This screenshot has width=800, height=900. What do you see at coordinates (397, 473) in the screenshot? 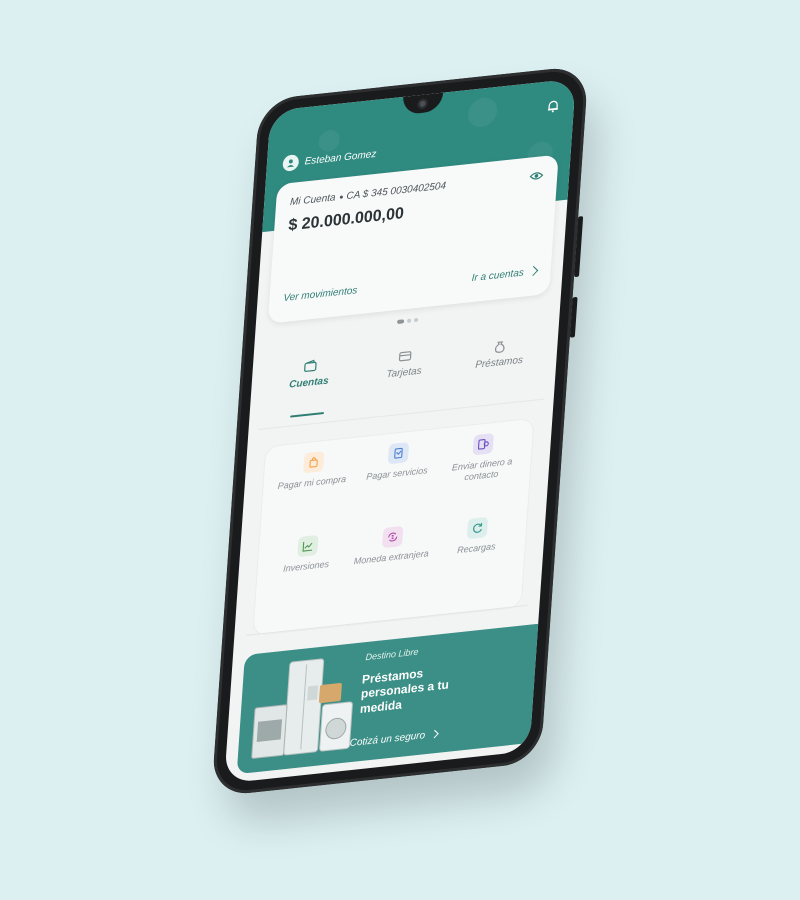
I see `action-label: Pagar servicios` at bounding box center [397, 473].